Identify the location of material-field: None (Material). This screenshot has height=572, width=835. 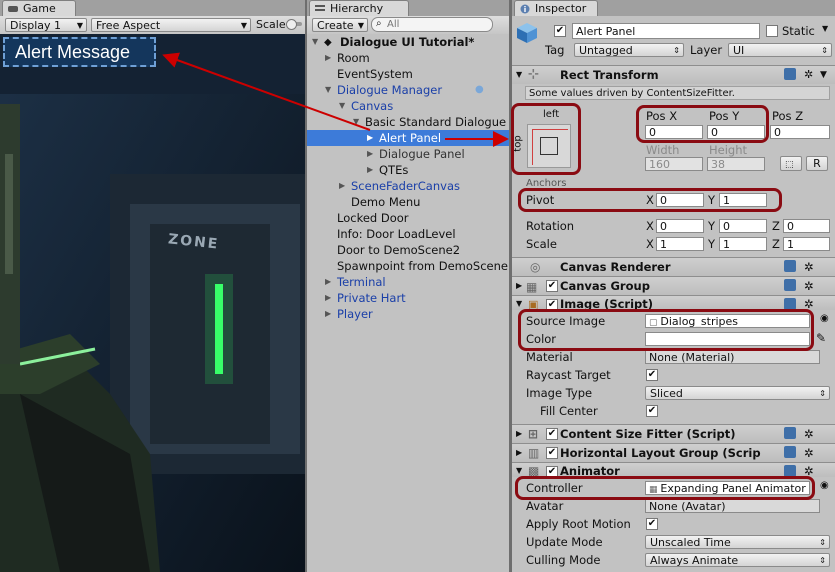
(732, 357).